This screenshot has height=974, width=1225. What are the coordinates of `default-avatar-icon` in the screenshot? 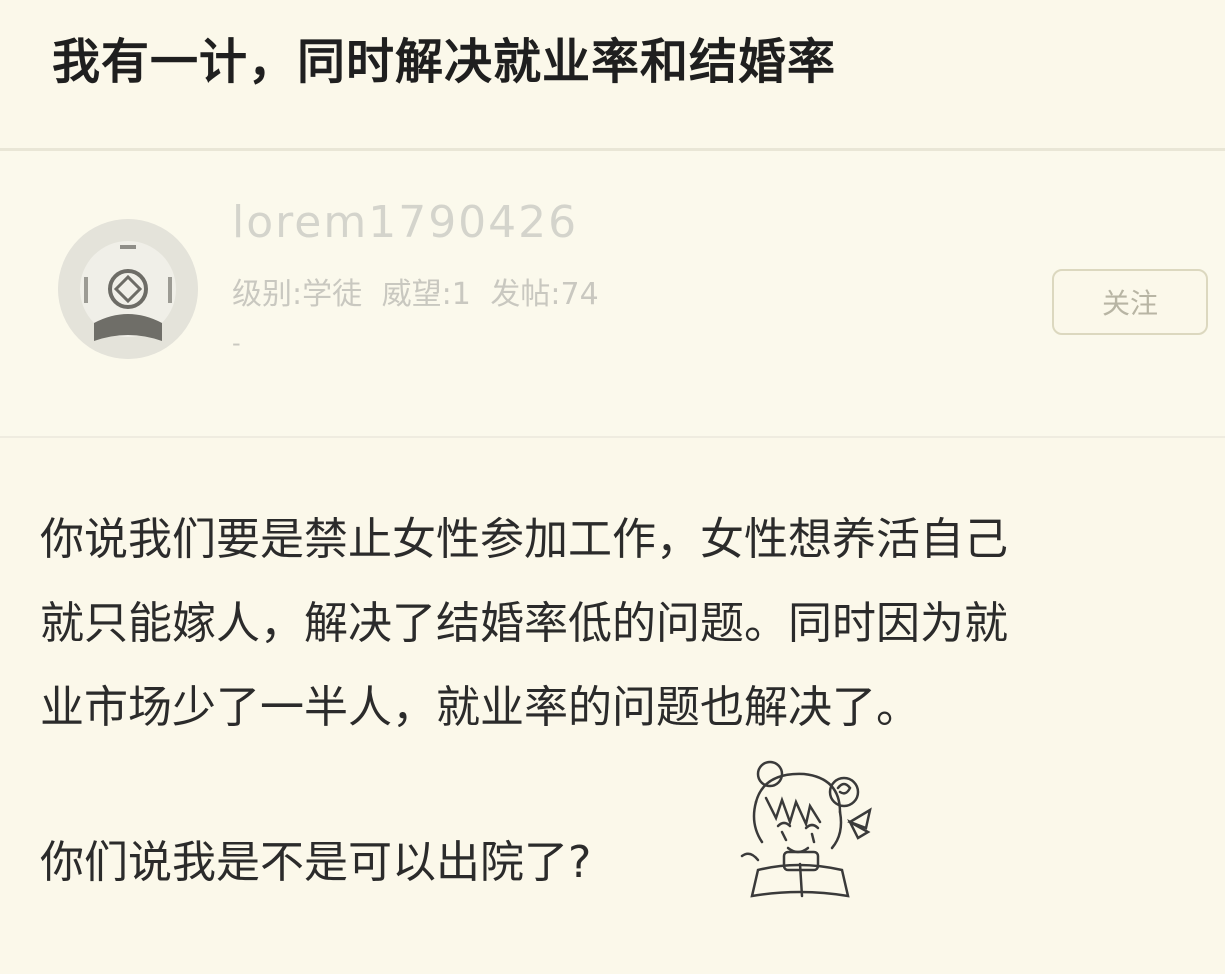 It's located at (128, 289).